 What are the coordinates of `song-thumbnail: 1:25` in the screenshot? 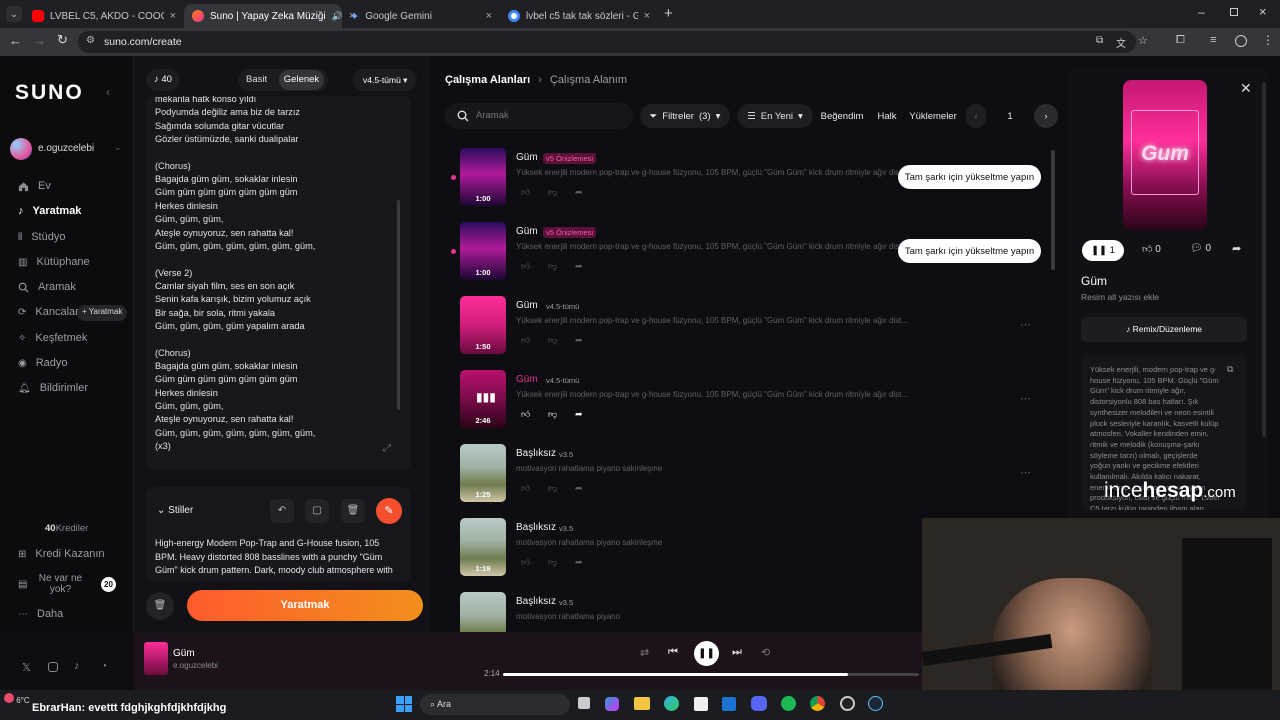 It's located at (483, 473).